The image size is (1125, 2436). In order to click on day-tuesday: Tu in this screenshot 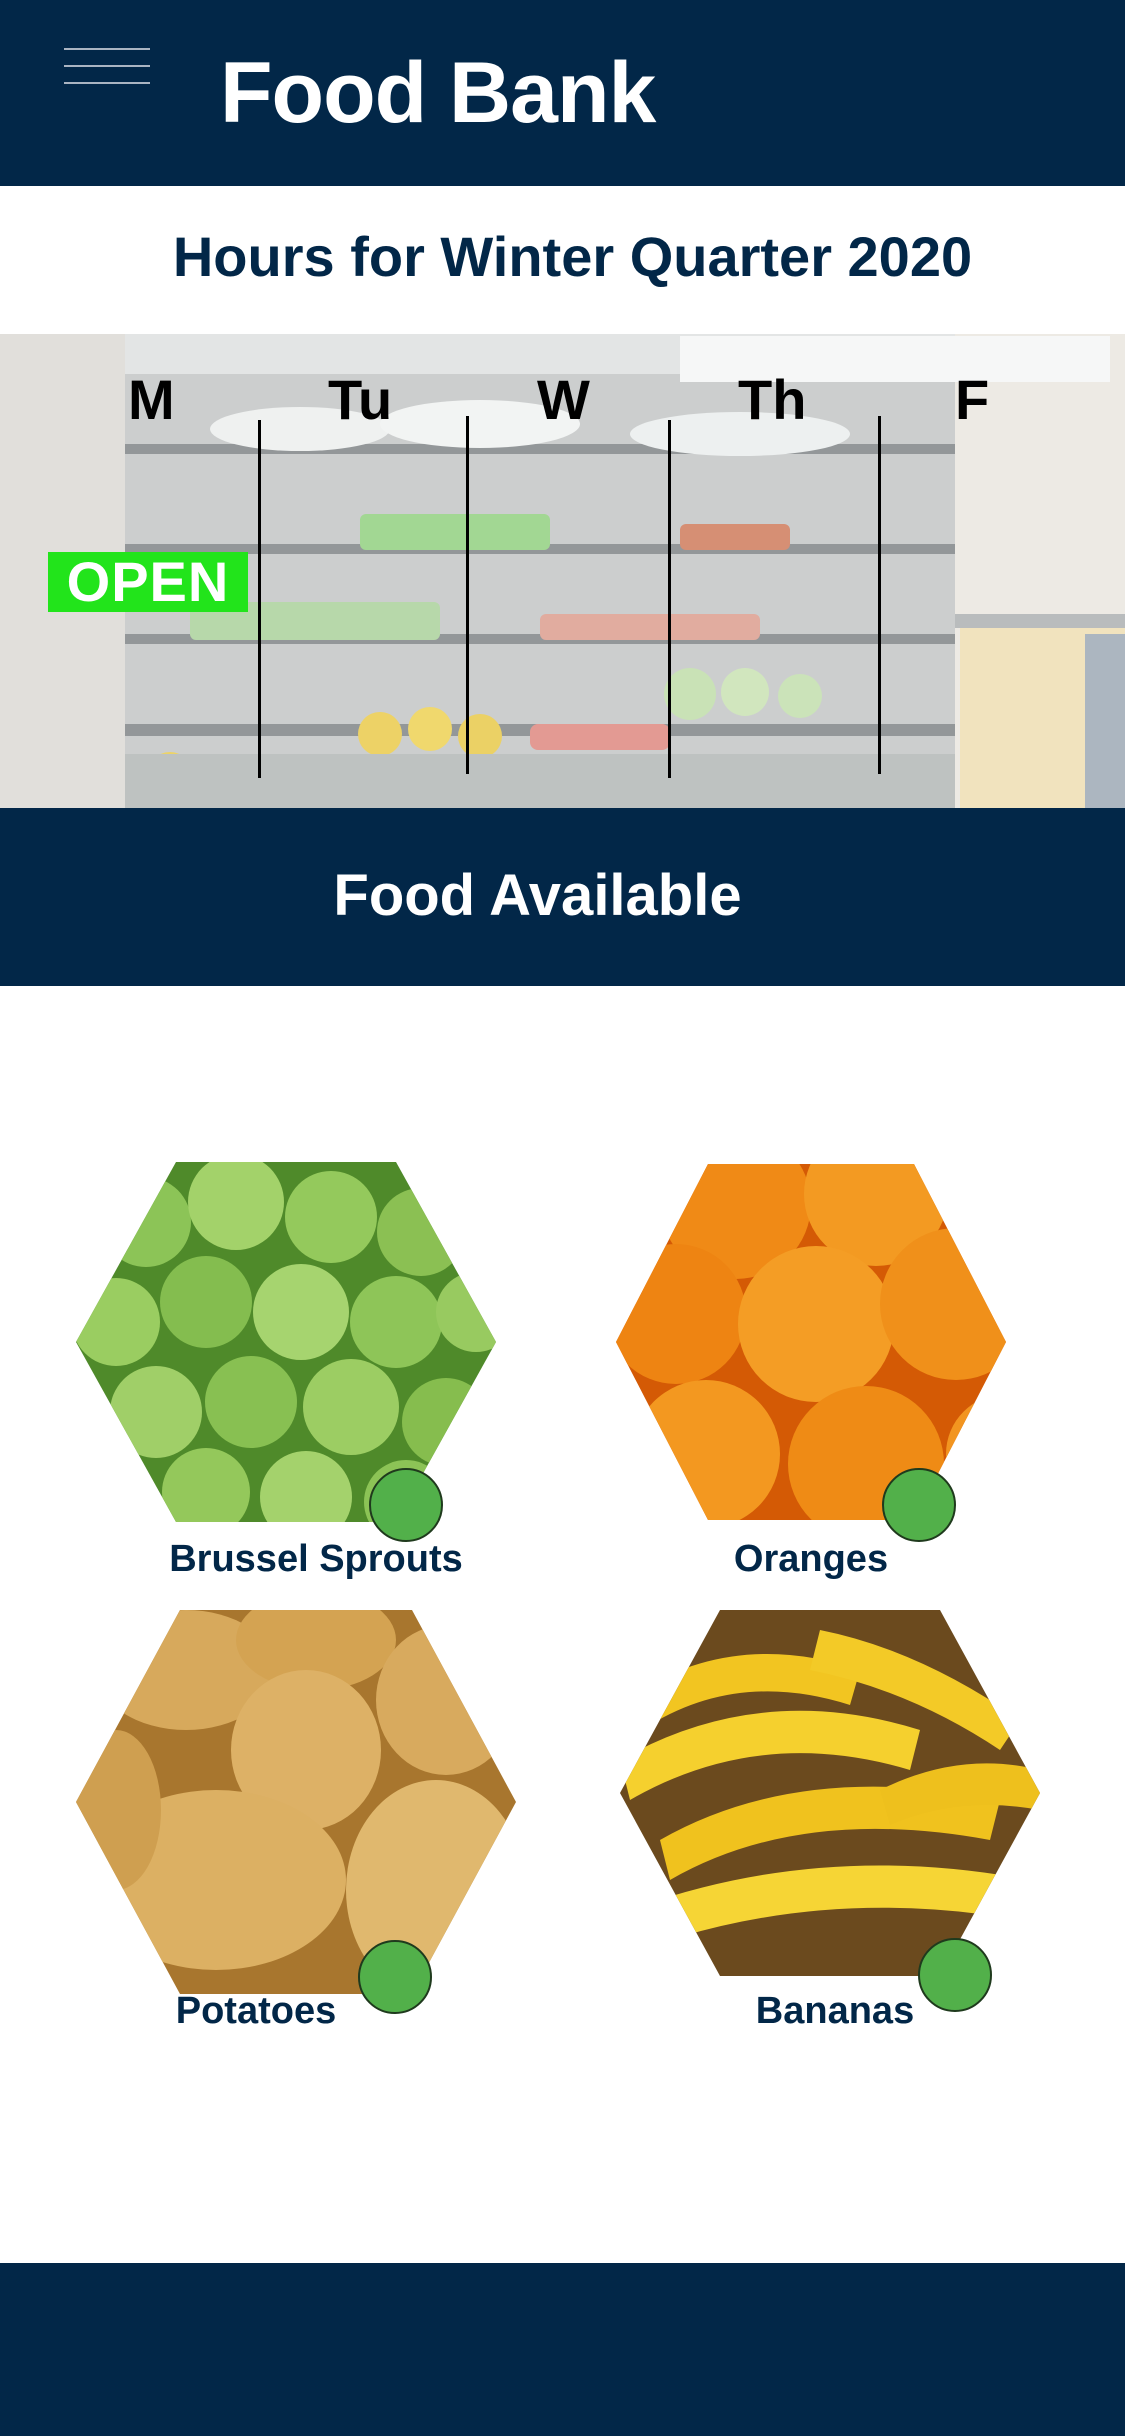, I will do `click(360, 399)`.